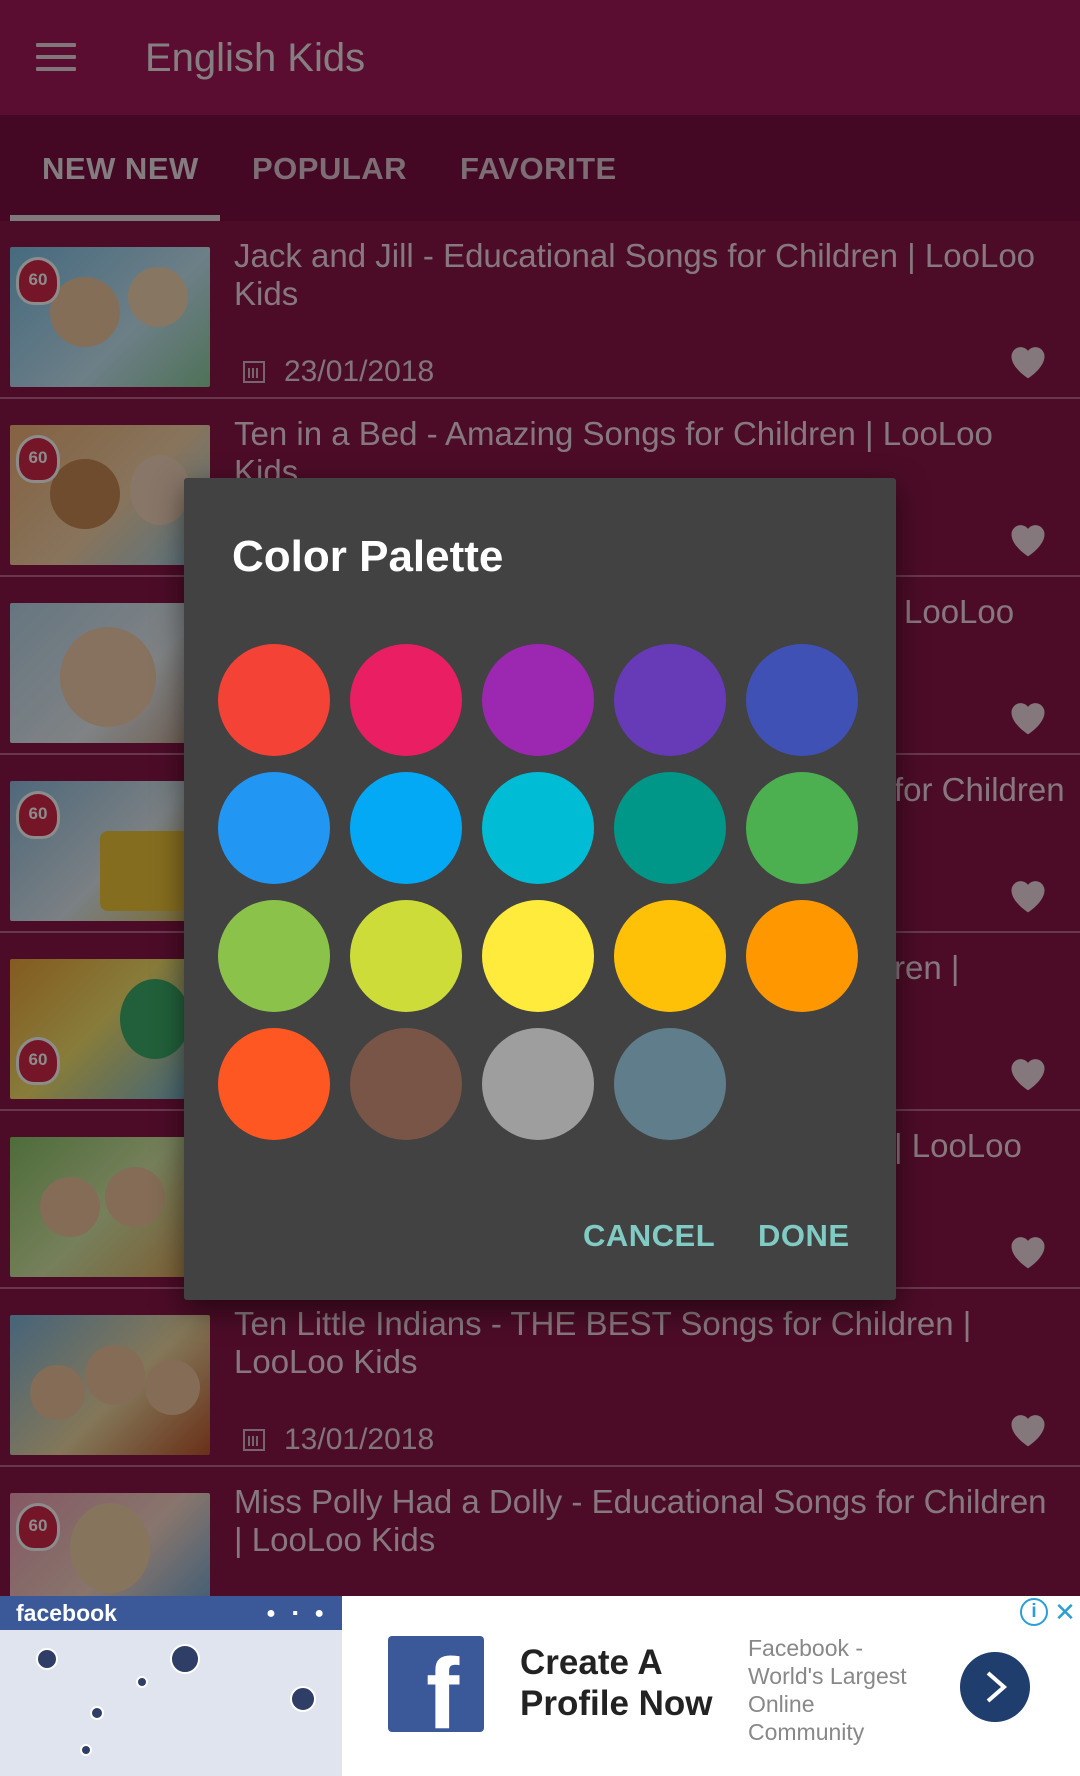 The image size is (1080, 1776). What do you see at coordinates (171, 1686) in the screenshot?
I see `ad-image: facebook ● ▪ ●` at bounding box center [171, 1686].